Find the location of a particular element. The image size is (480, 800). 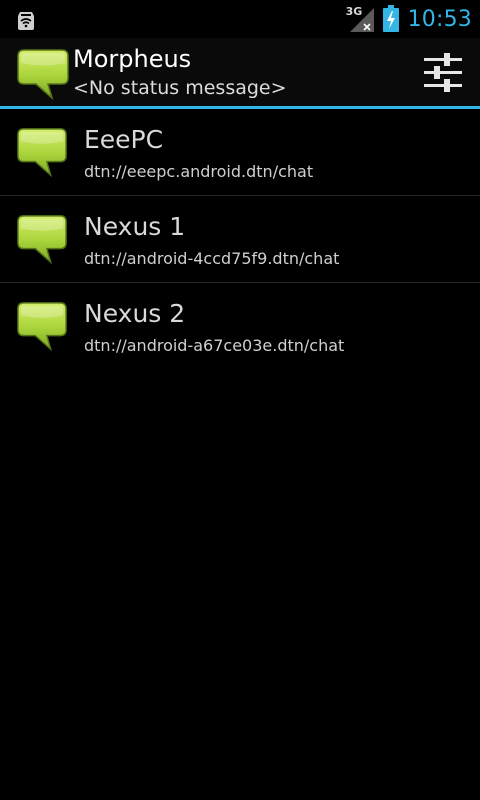

battery-charging-icon is located at coordinates (391, 19).